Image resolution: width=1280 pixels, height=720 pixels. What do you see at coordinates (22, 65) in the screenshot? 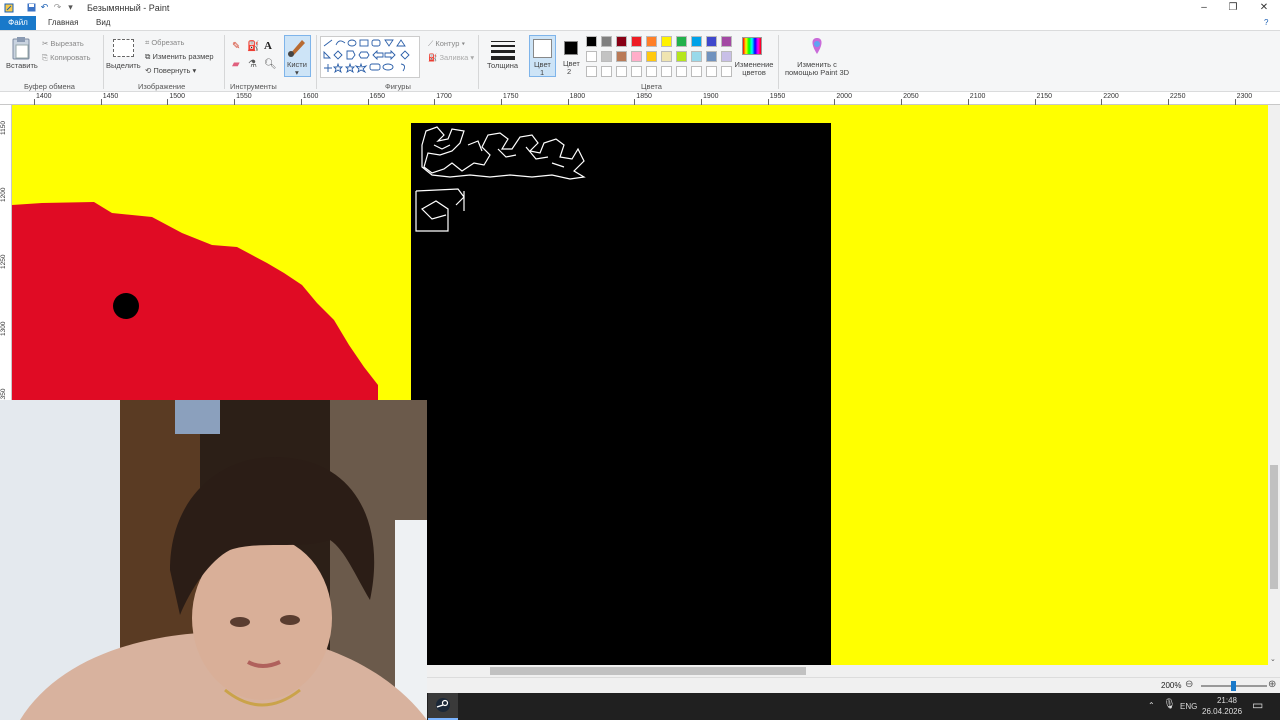
I see `paste-label: Вставить` at bounding box center [22, 65].